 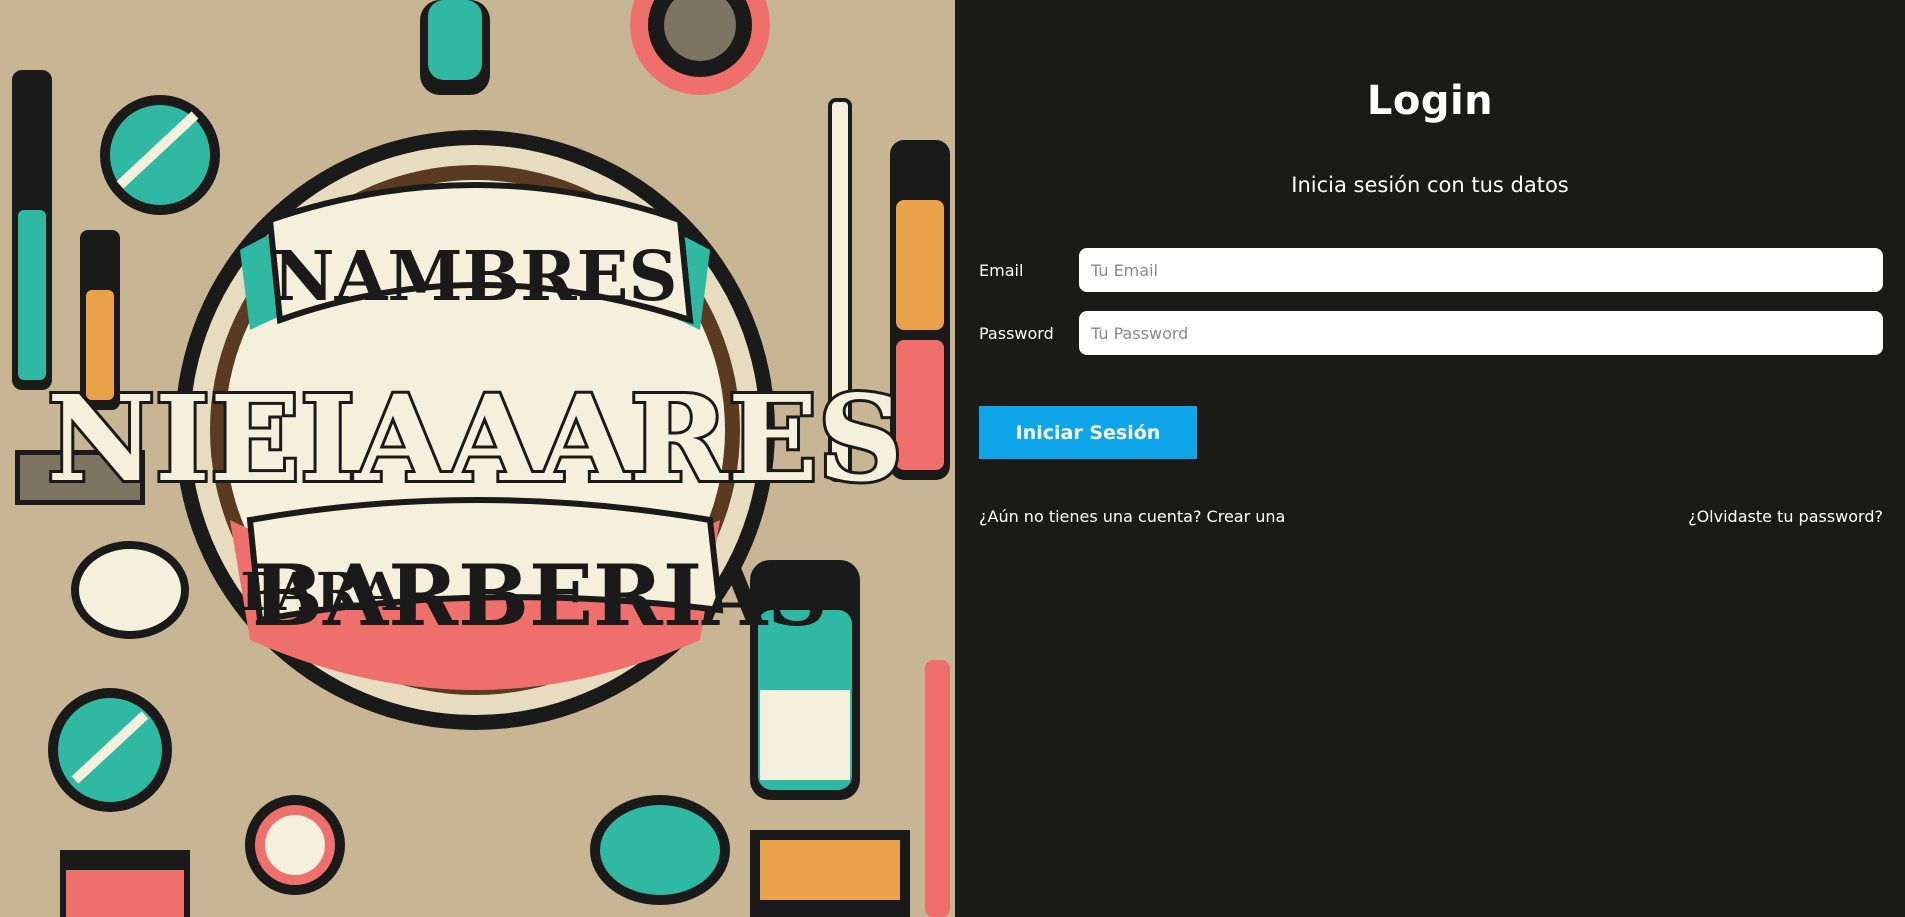 What do you see at coordinates (1430, 185) in the screenshot?
I see `page-subtitle: Inicia sesión con tus datos` at bounding box center [1430, 185].